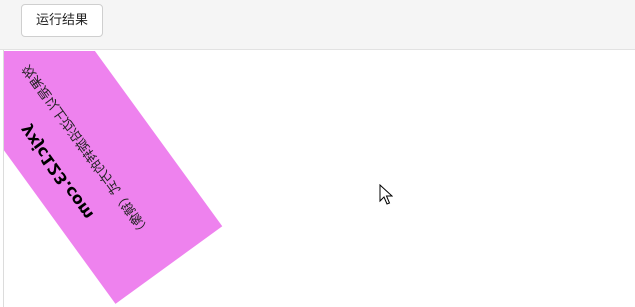  Describe the element at coordinates (62, 20) in the screenshot. I see `run-result-button: 运行结果` at that location.